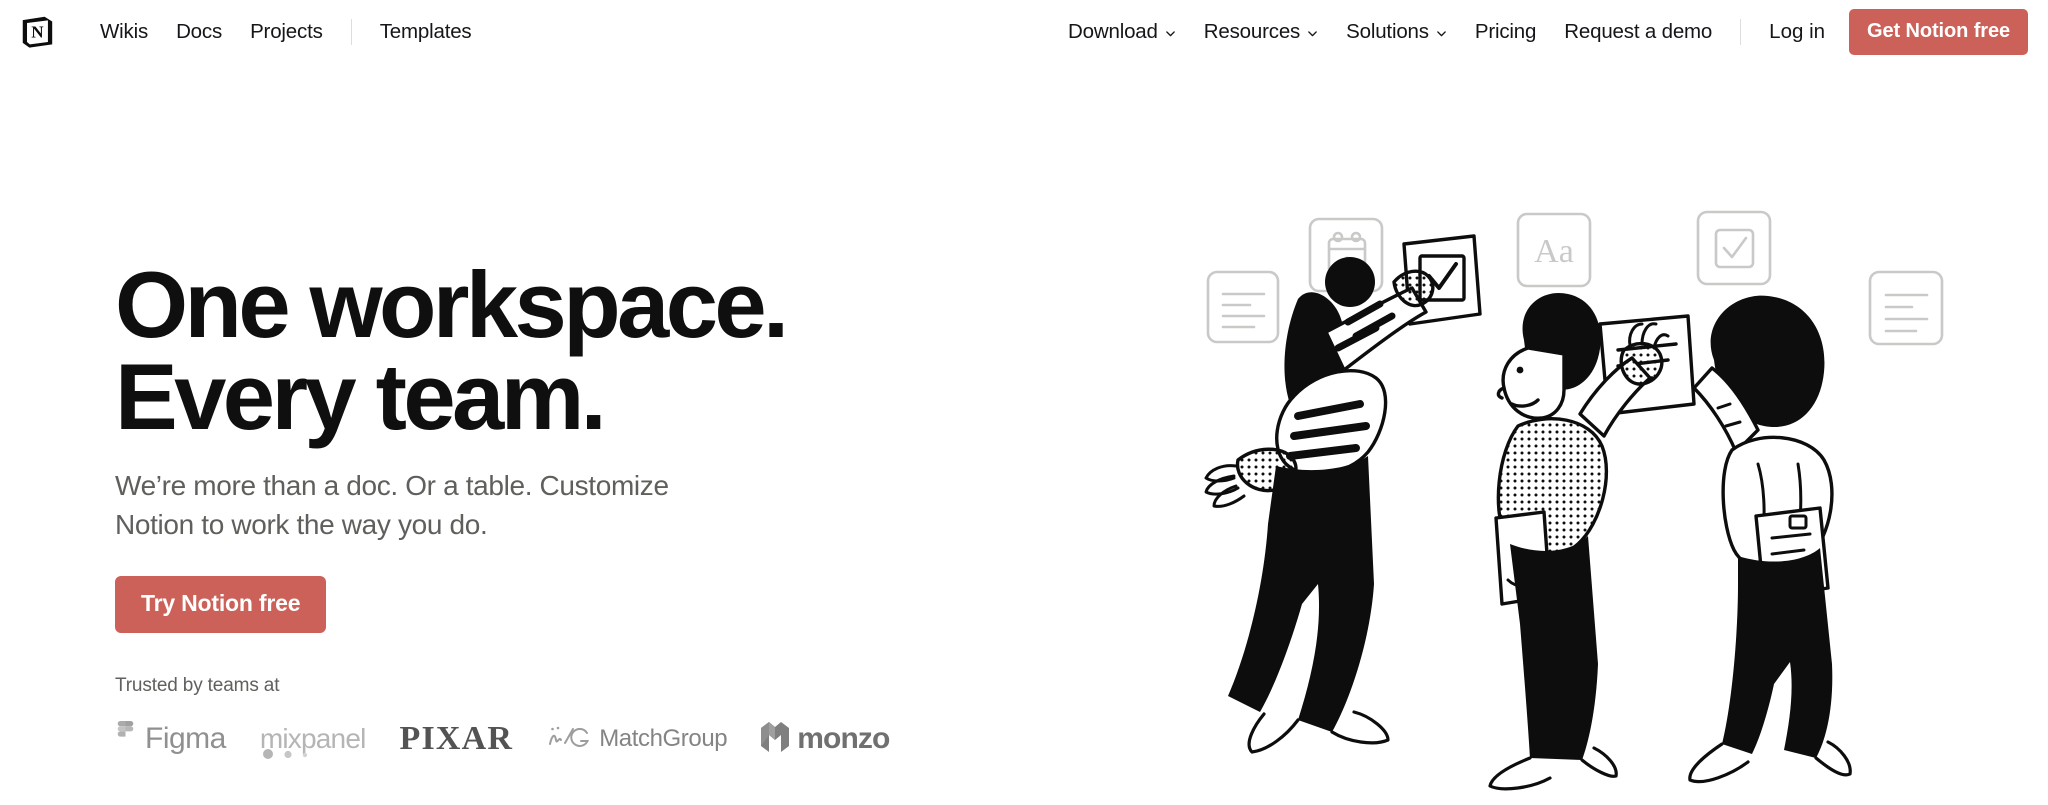 This screenshot has width=2048, height=805. I want to click on notion-logo-icon: N, so click(37, 32).